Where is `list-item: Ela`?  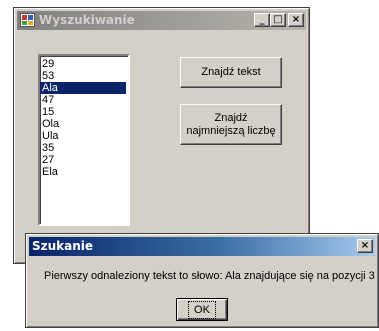 list-item: Ela is located at coordinates (84, 172).